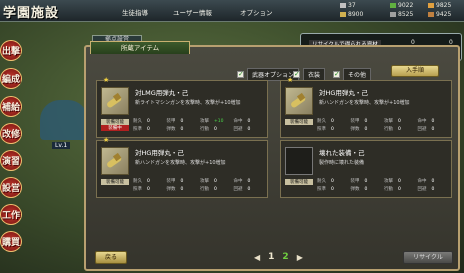 The width and height of the screenshot is (464, 273). I want to click on resource-icon, so click(343, 5).